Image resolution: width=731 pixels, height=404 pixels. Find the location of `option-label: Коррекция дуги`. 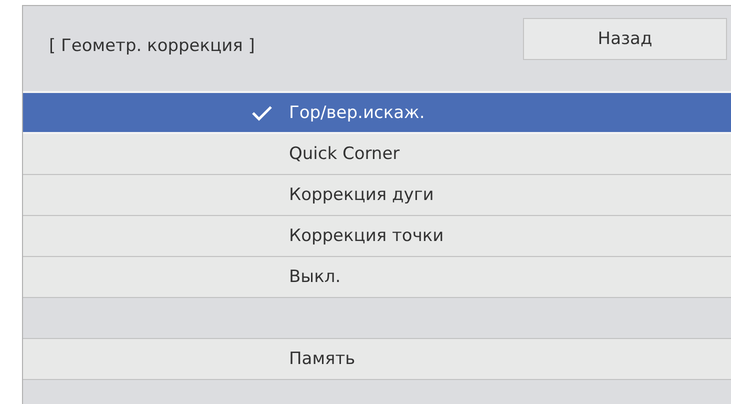

option-label: Коррекция дуги is located at coordinates (361, 195).